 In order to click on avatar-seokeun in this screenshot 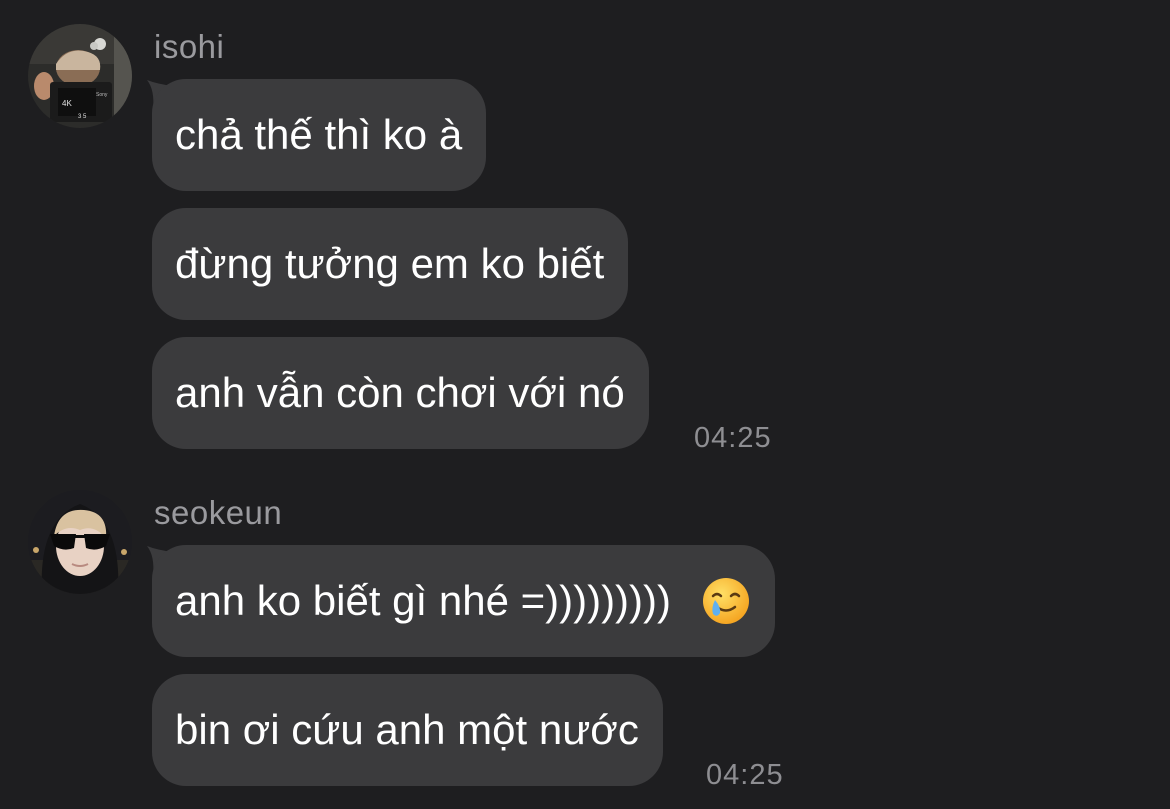, I will do `click(80, 542)`.